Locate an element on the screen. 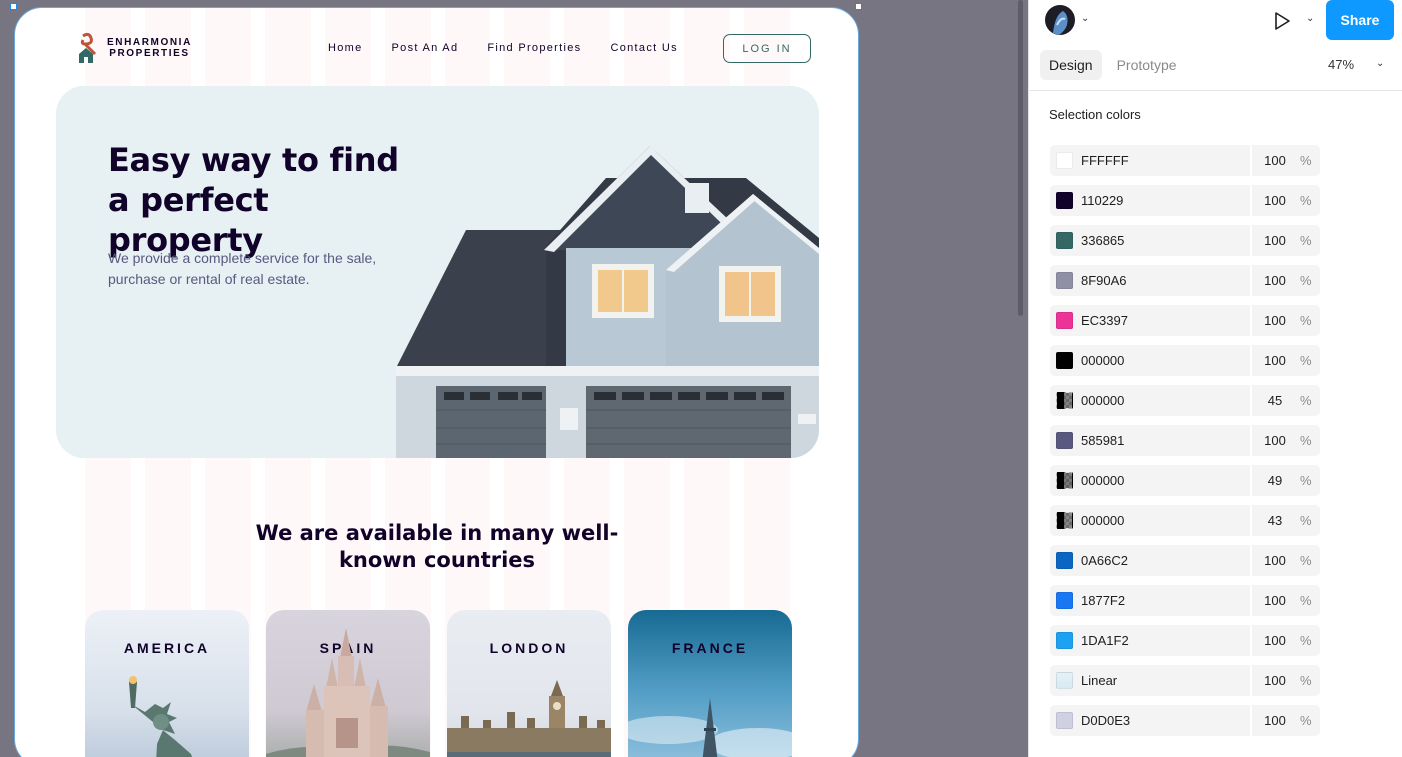 Image resolution: width=1402 pixels, height=757 pixels. login-button: LOG IN is located at coordinates (767, 48).